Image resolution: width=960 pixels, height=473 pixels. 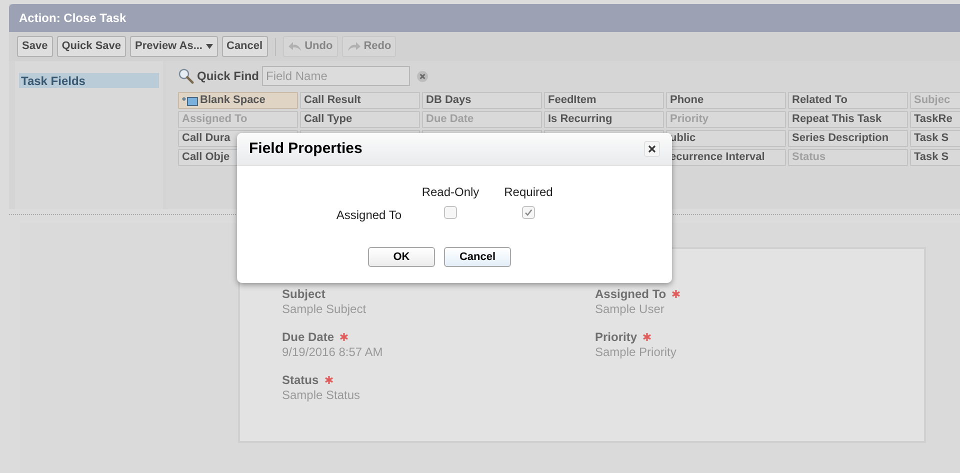 I want to click on field-label: Subject, so click(x=304, y=294).